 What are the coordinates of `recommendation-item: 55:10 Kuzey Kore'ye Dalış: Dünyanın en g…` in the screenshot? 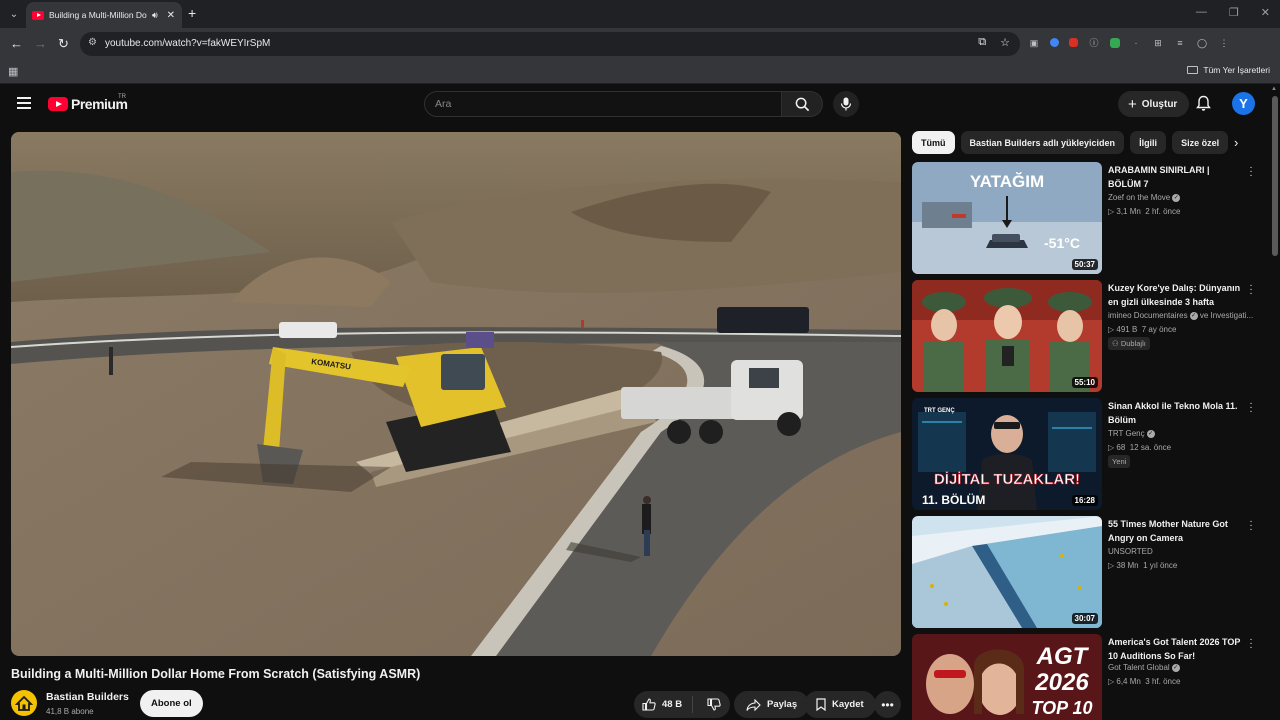 It's located at (1087, 336).